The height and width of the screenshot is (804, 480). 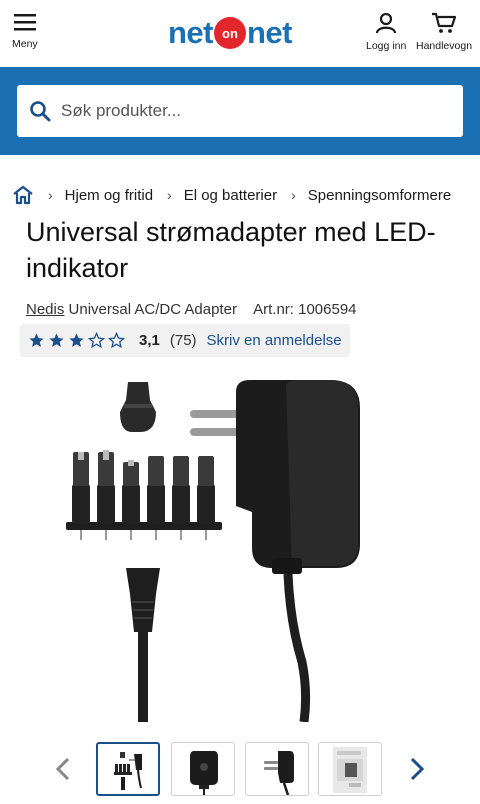 I want to click on netonnet-logo: net on net, so click(x=230, y=33).